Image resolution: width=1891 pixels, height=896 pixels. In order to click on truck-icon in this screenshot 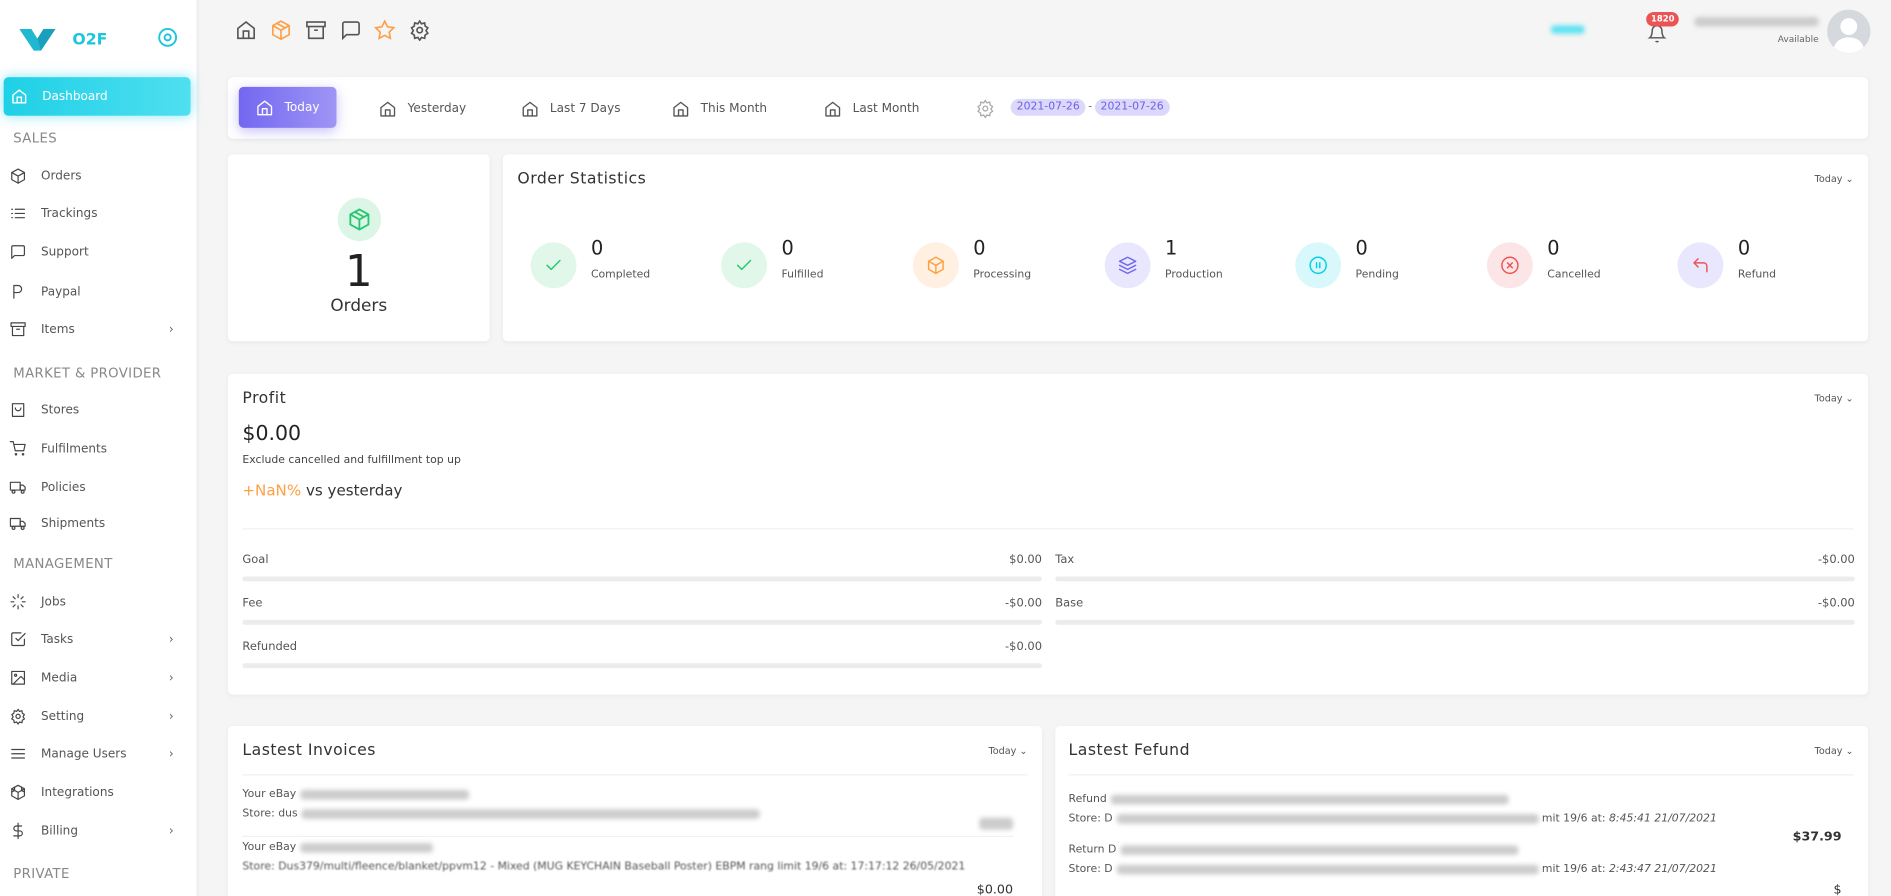, I will do `click(17, 523)`.